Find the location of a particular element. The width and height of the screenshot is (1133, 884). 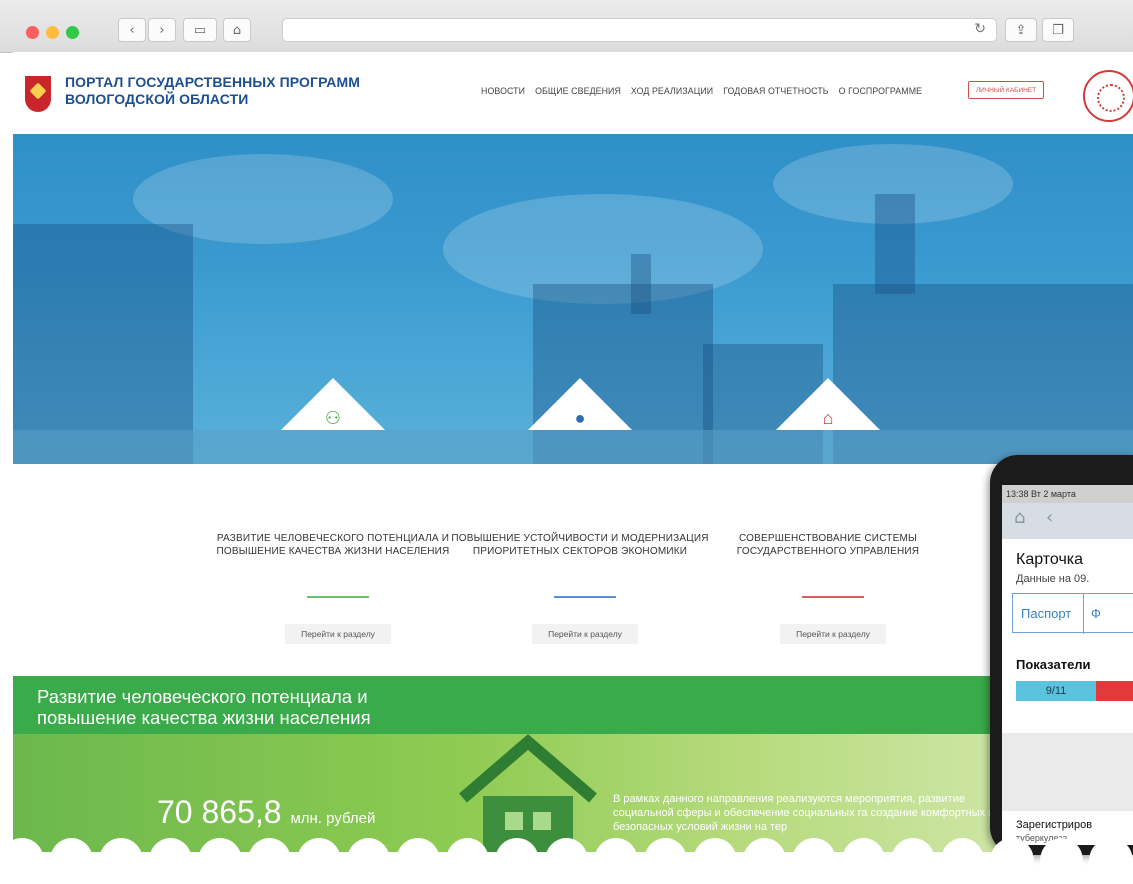

back-button: ‹ is located at coordinates (132, 30).